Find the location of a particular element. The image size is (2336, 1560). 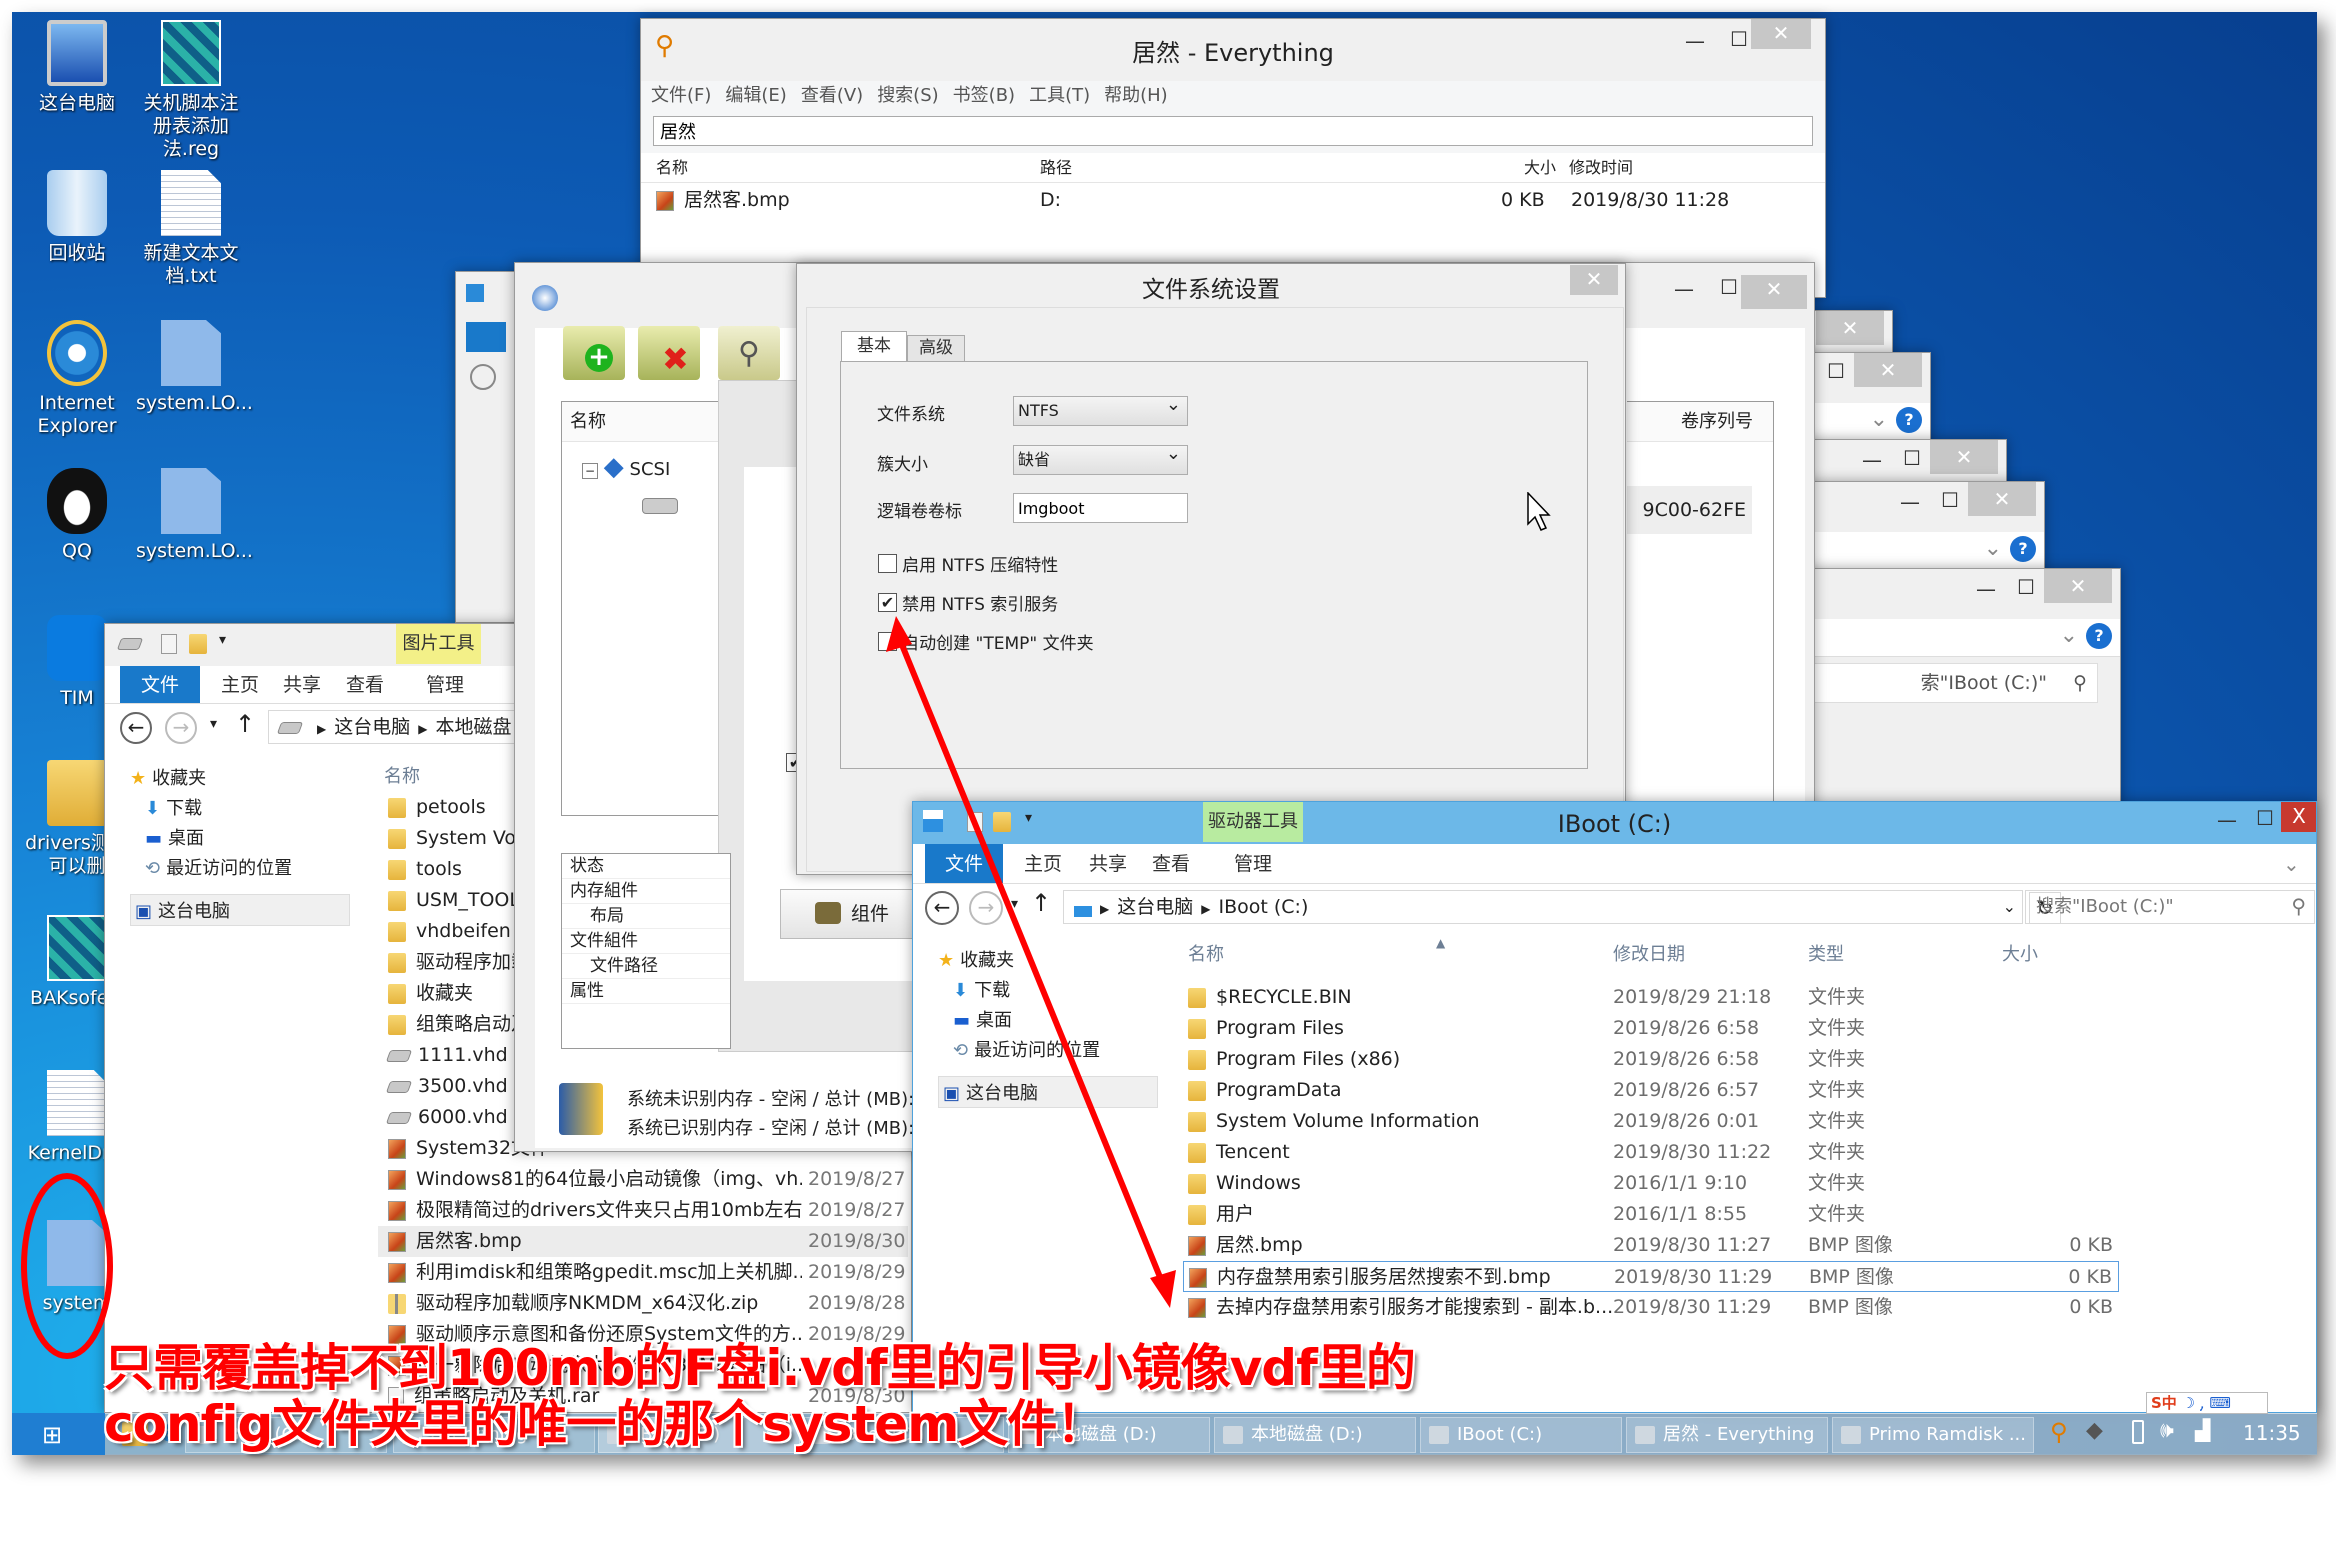

red-circle-annotation is located at coordinates (67, 1266).